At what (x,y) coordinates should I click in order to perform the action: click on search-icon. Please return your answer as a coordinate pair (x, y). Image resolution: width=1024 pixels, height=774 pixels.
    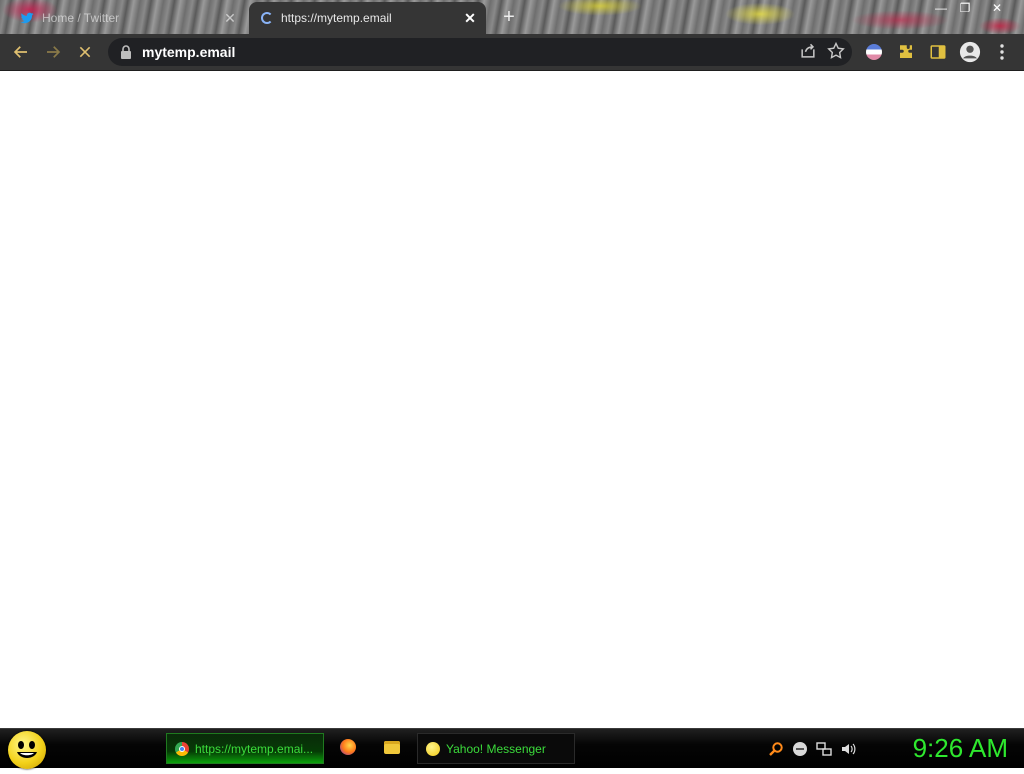
    Looking at the image, I should click on (776, 749).